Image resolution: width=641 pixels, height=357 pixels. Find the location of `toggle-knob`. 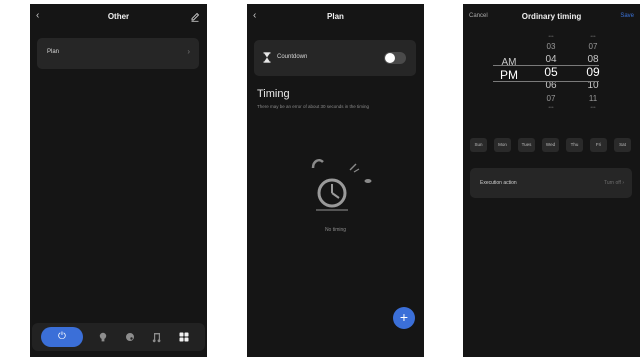

toggle-knob is located at coordinates (390, 58).